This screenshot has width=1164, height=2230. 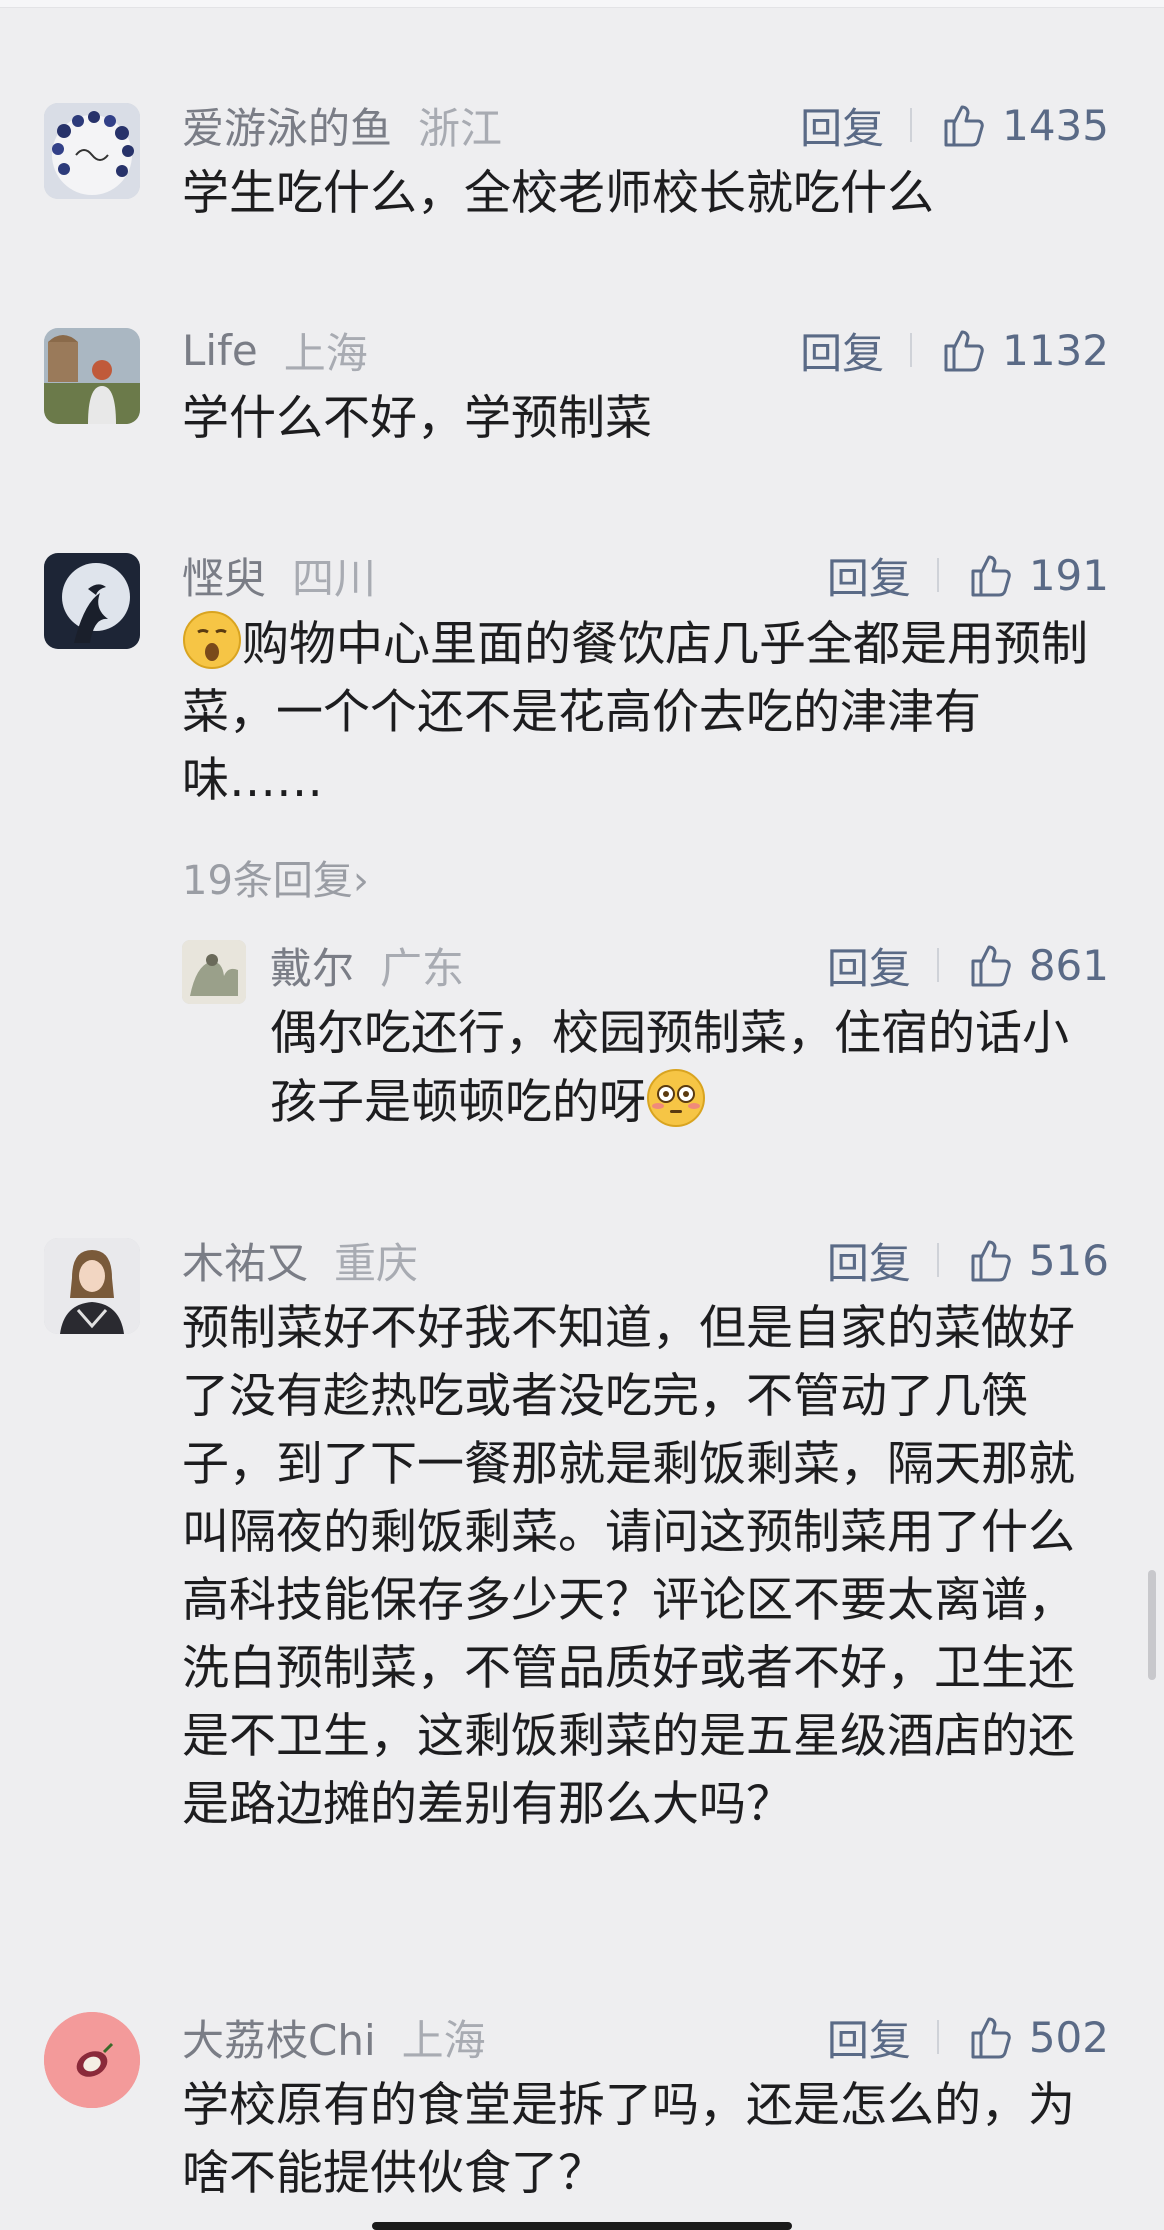 I want to click on nickname: 爱游泳的鱼, so click(x=287, y=125).